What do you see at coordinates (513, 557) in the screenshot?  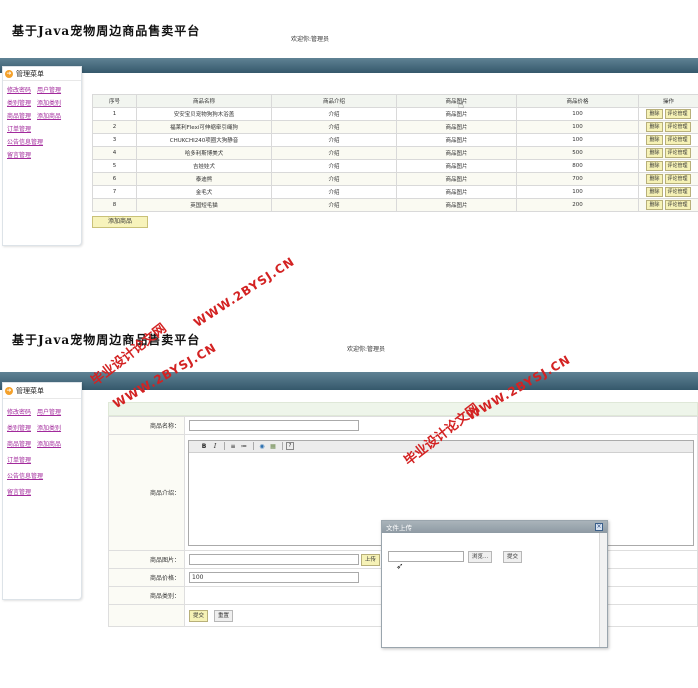 I see `dialog-submit-button: 提交` at bounding box center [513, 557].